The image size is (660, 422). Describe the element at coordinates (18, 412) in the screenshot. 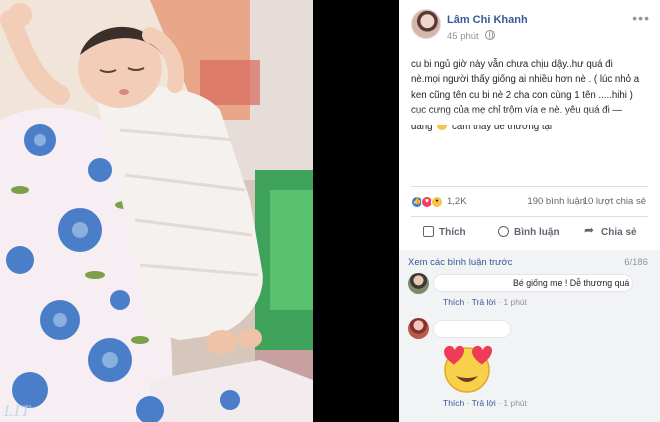

I see `photo-watermark: LIT` at that location.